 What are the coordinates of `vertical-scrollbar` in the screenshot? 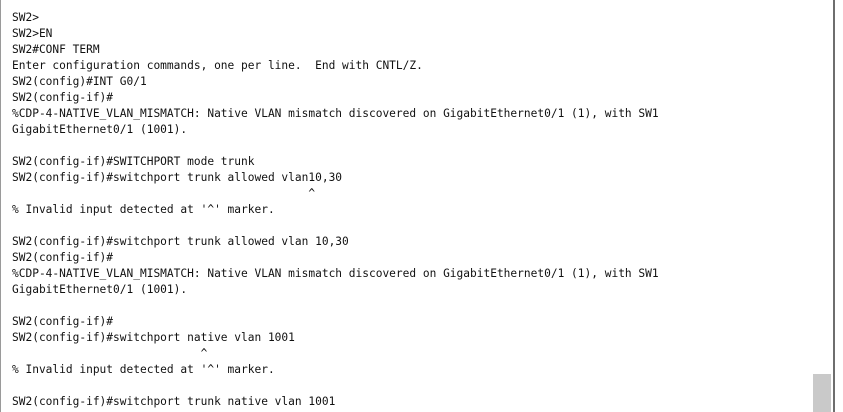 It's located at (822, 206).